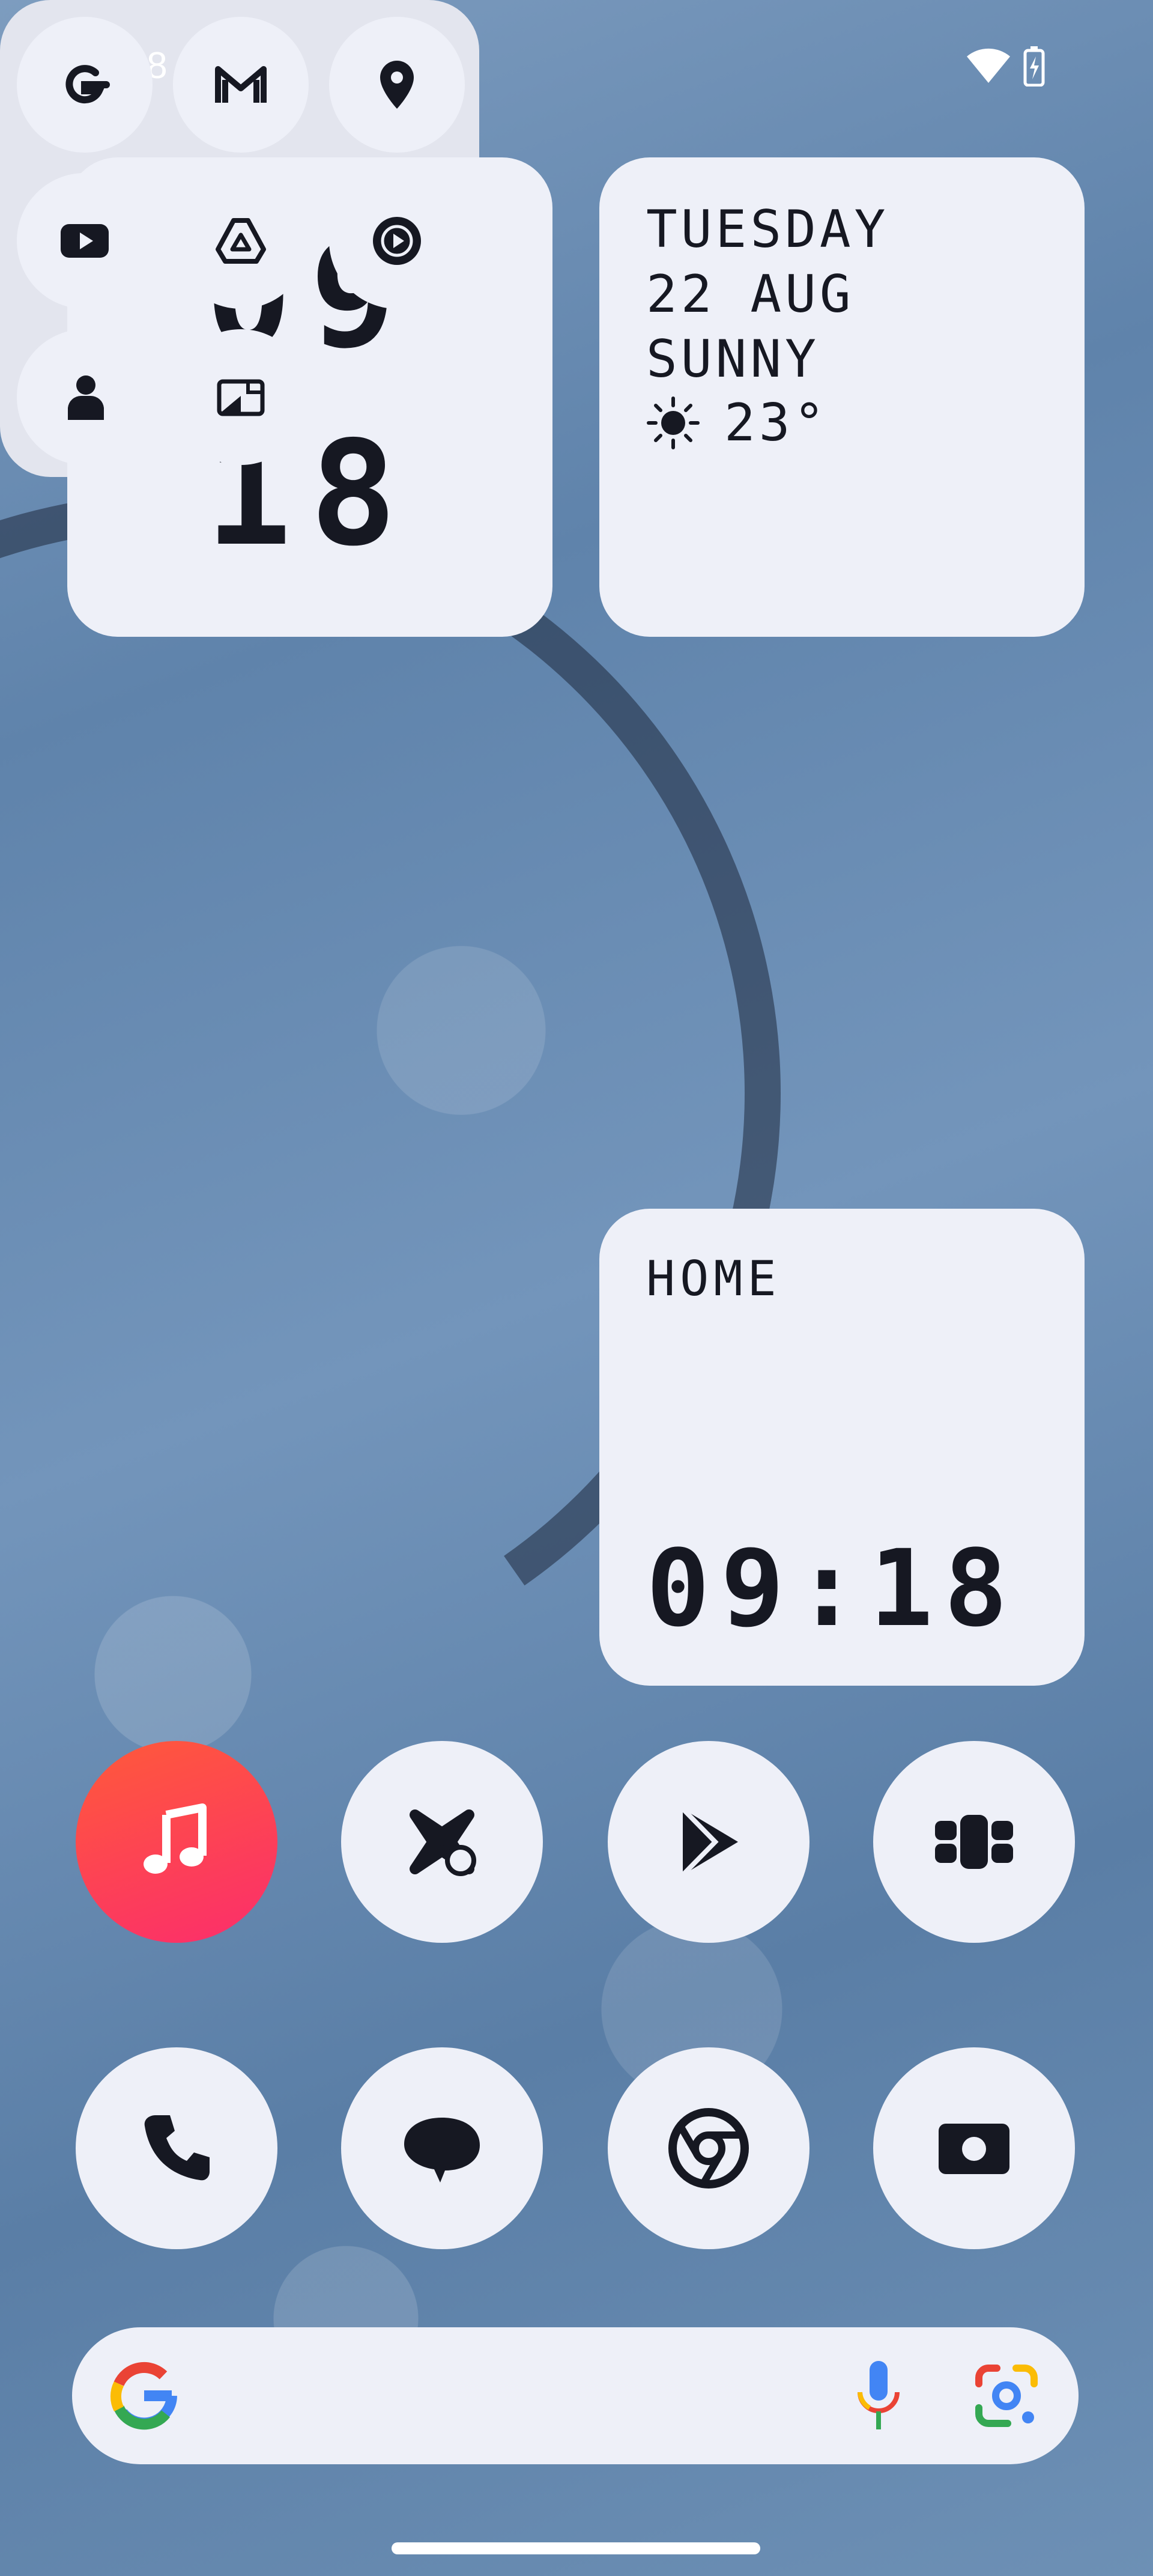  Describe the element at coordinates (842, 397) in the screenshot. I see `date-weather-widget: TUESDAY 22 AUG SUNNY 23°` at that location.